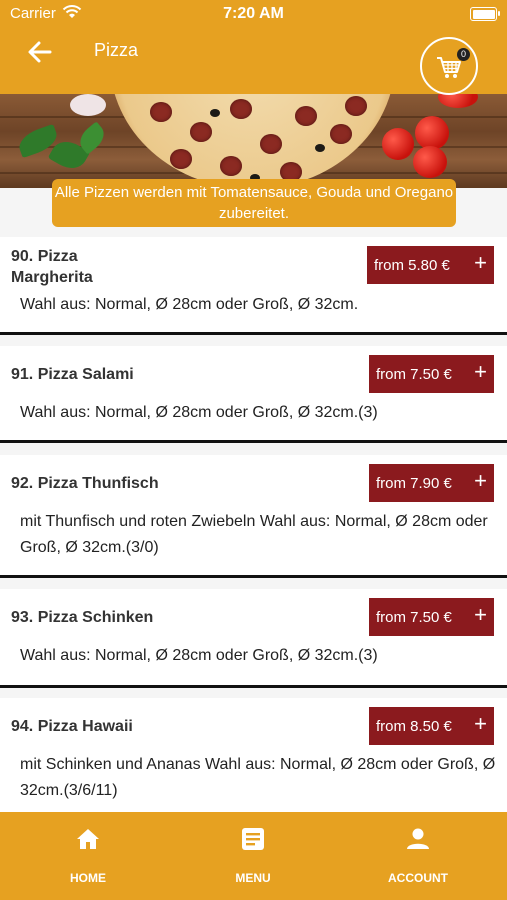 The width and height of the screenshot is (507, 900). I want to click on item-name: 92. Pizza Thunfisch, so click(85, 483).